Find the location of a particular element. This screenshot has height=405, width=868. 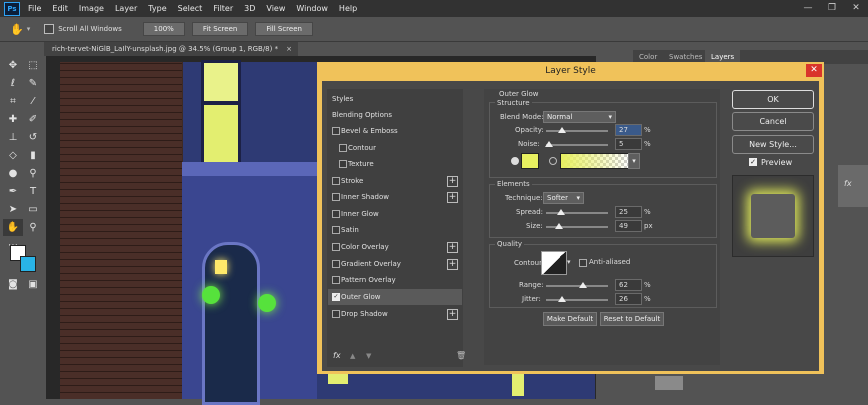

dialog-close-button: ✕ is located at coordinates (814, 70).